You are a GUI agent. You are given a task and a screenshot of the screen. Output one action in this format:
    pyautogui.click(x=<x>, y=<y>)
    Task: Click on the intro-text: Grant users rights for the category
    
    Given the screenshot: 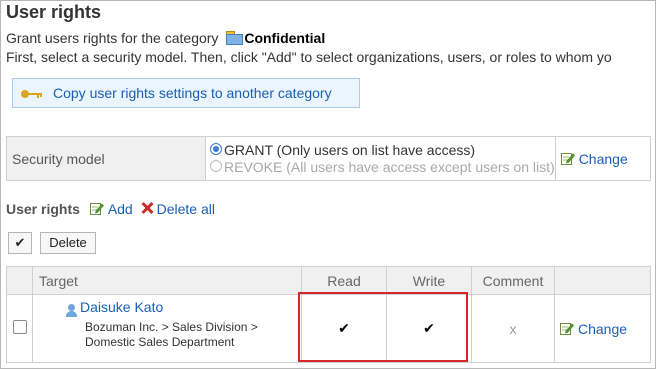 What is the action you would take?
    pyautogui.click(x=112, y=38)
    